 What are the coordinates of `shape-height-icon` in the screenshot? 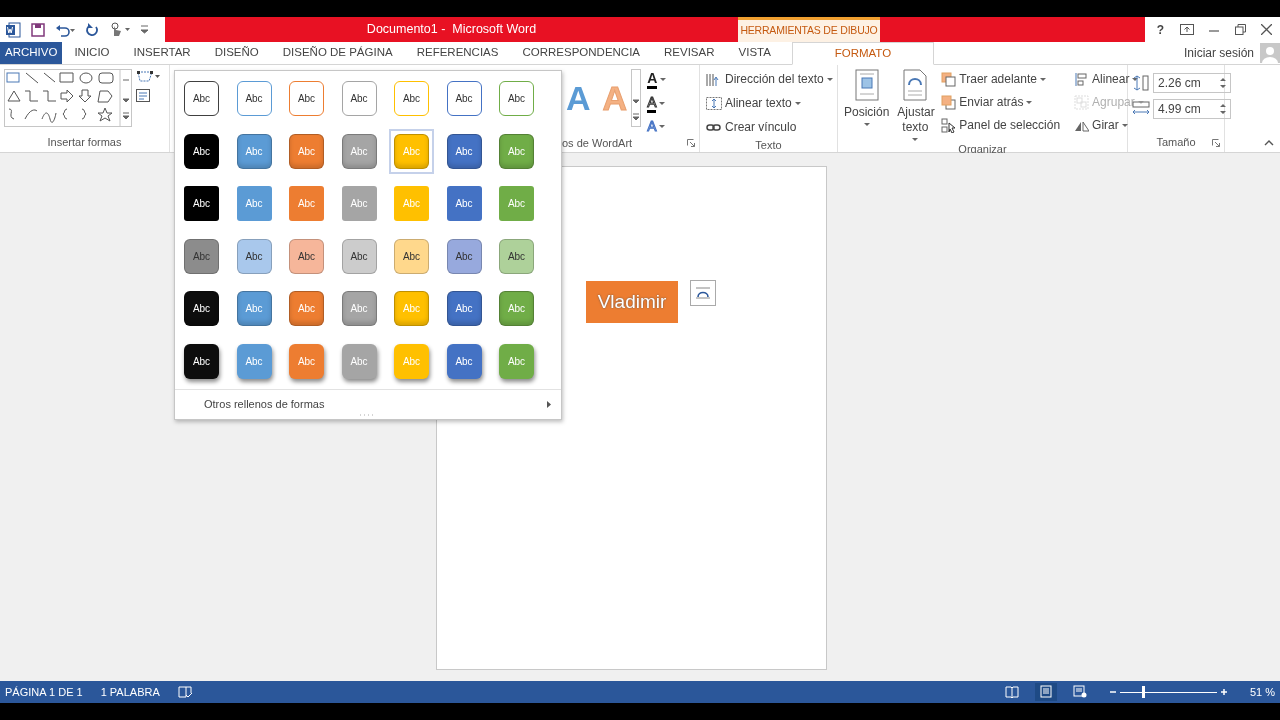 It's located at (1141, 83).